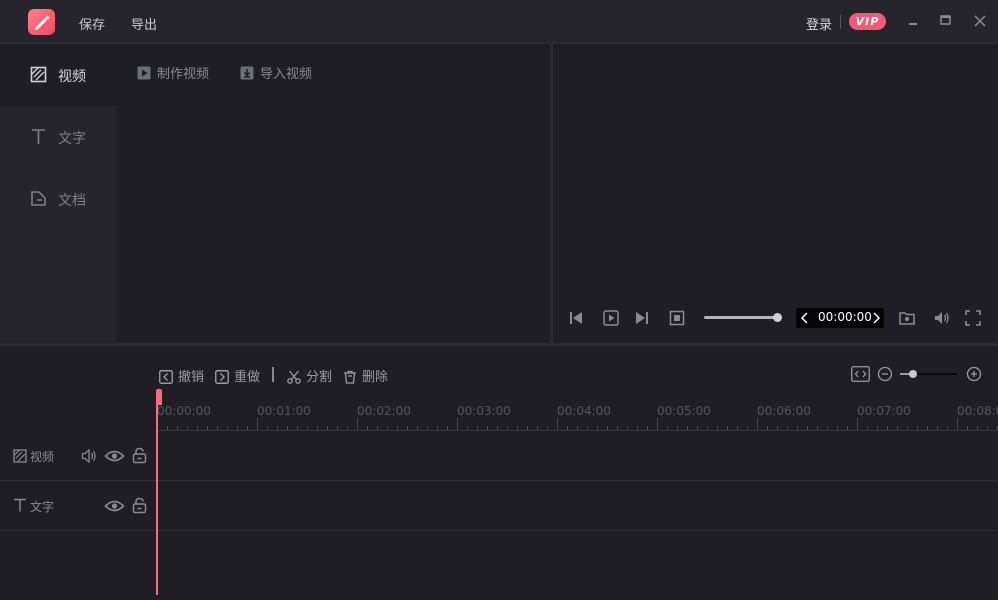 This screenshot has height=600, width=998. I want to click on undo-icon, so click(166, 377).